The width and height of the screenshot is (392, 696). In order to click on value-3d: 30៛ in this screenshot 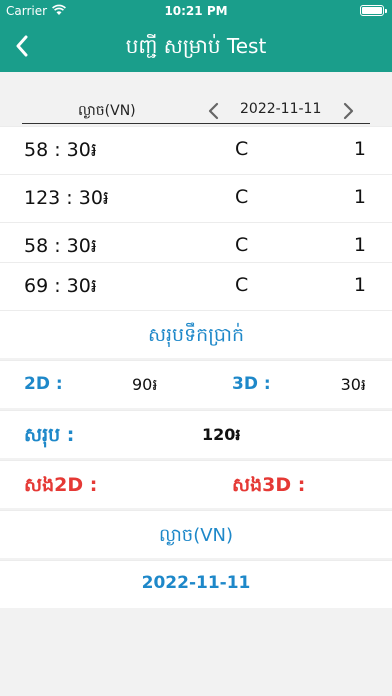, I will do `click(353, 384)`.